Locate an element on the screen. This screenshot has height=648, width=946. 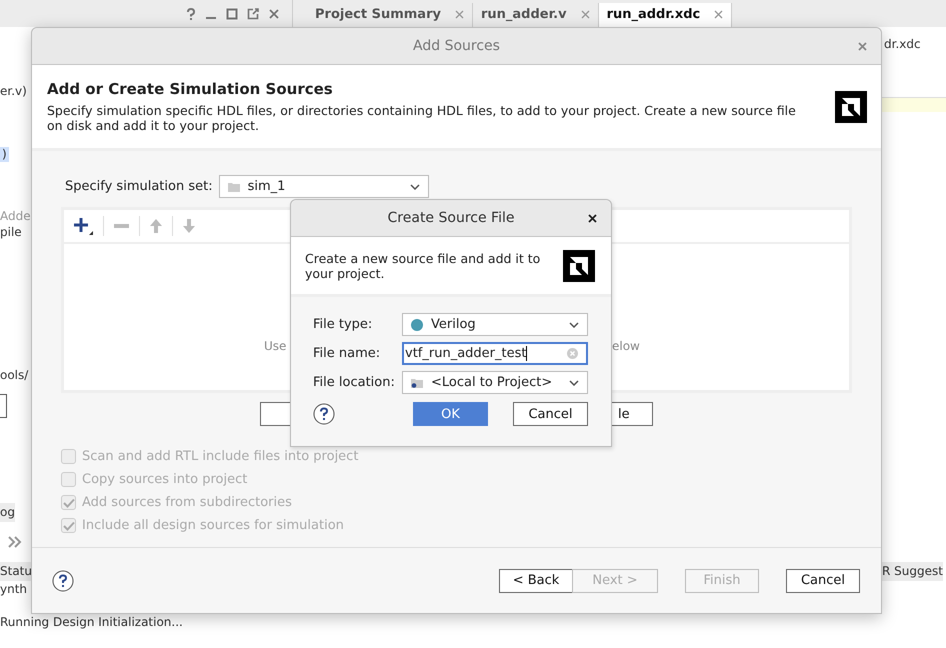
dialog-title: Add Sources is located at coordinates (456, 46).